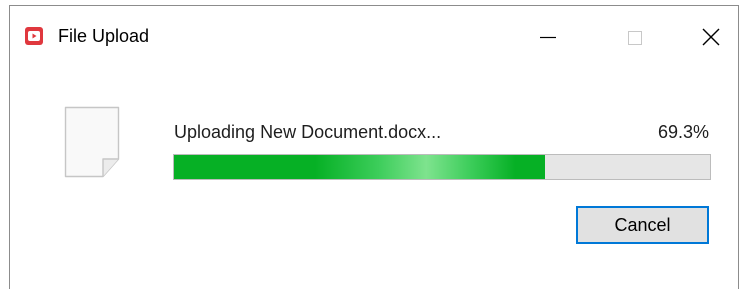 The width and height of the screenshot is (746, 291). What do you see at coordinates (683, 132) in the screenshot?
I see `upload-percent-label: 69.3%` at bounding box center [683, 132].